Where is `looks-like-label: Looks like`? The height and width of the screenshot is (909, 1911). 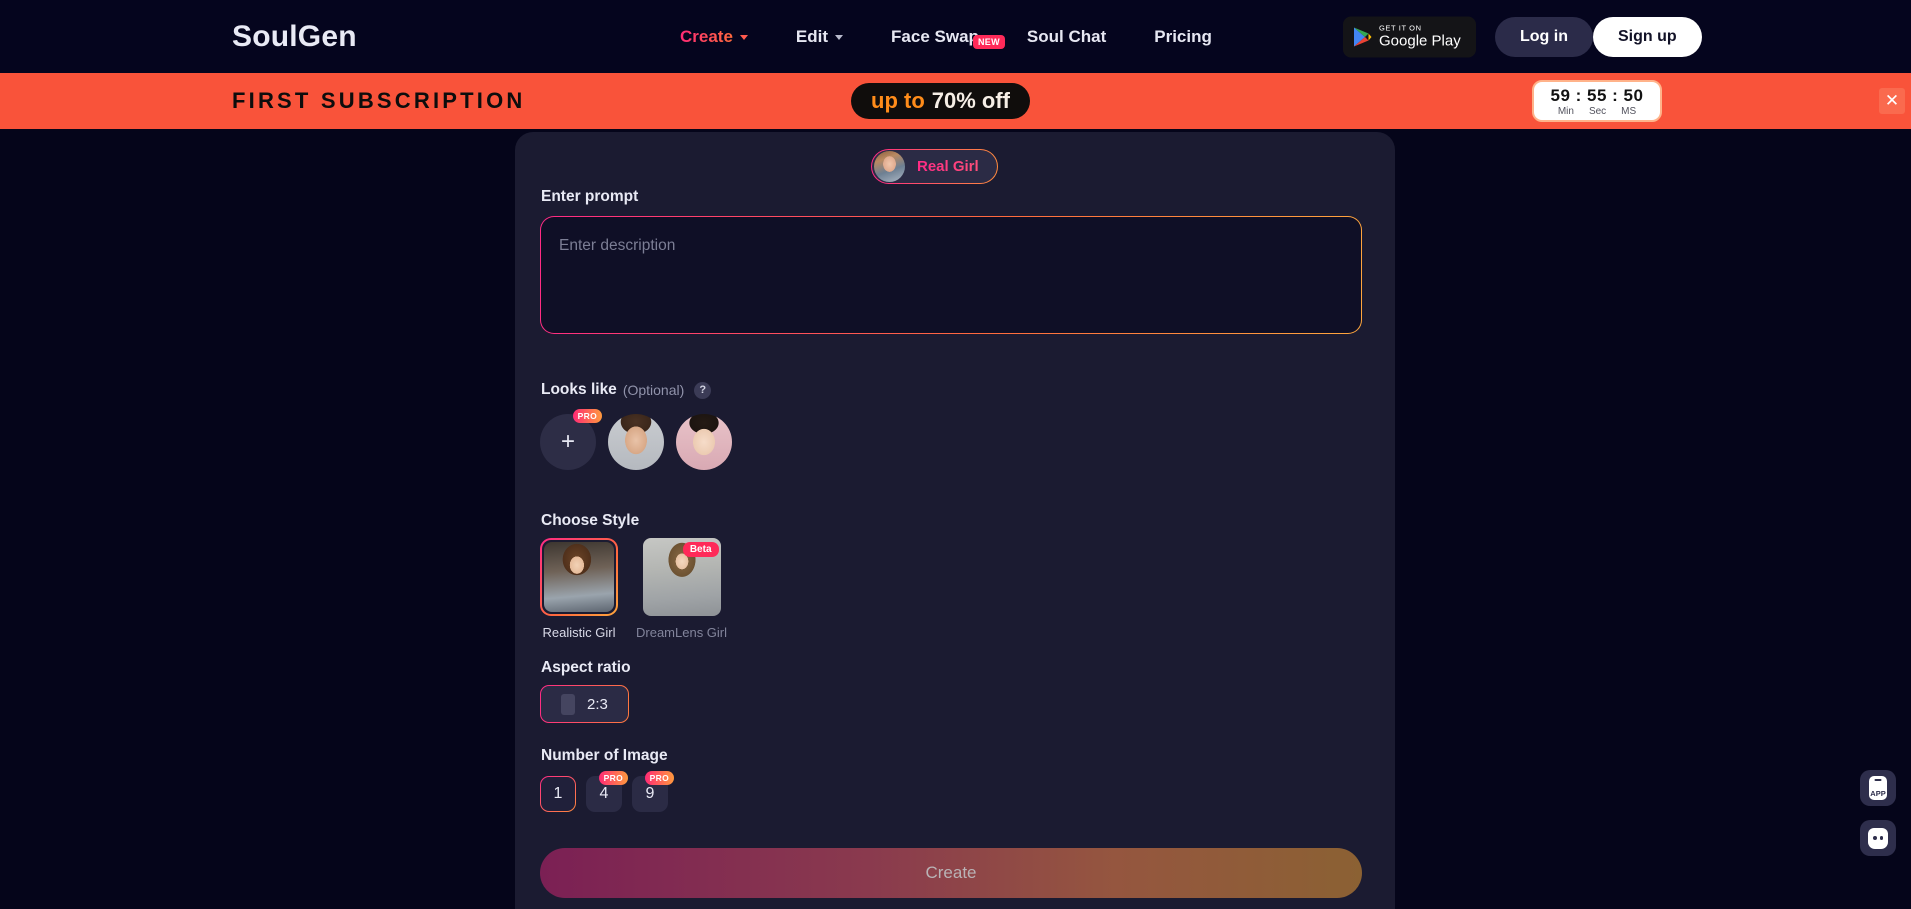 looks-like-label: Looks like is located at coordinates (579, 389).